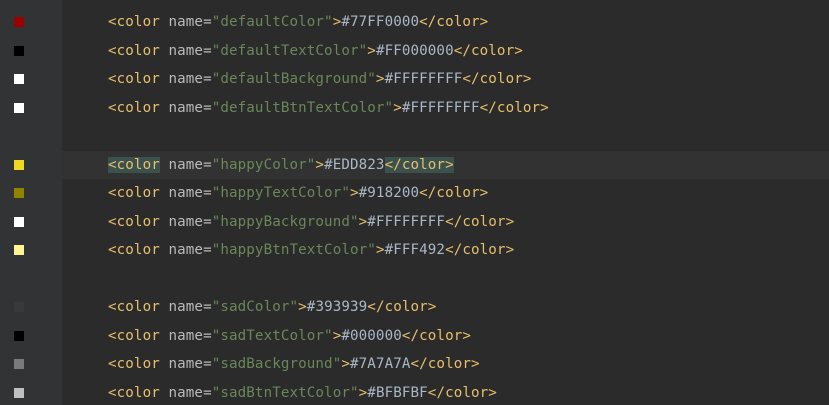  I want to click on attr-value: "sadBtnTextColor", so click(285, 392).